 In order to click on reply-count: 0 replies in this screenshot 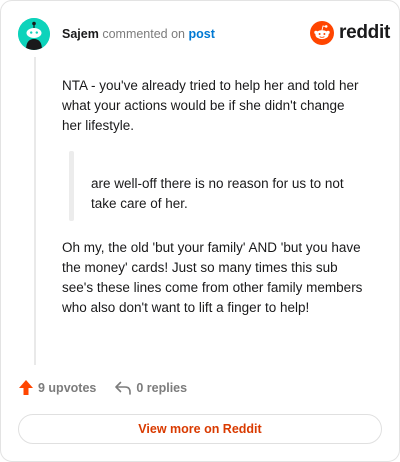, I will do `click(162, 387)`.